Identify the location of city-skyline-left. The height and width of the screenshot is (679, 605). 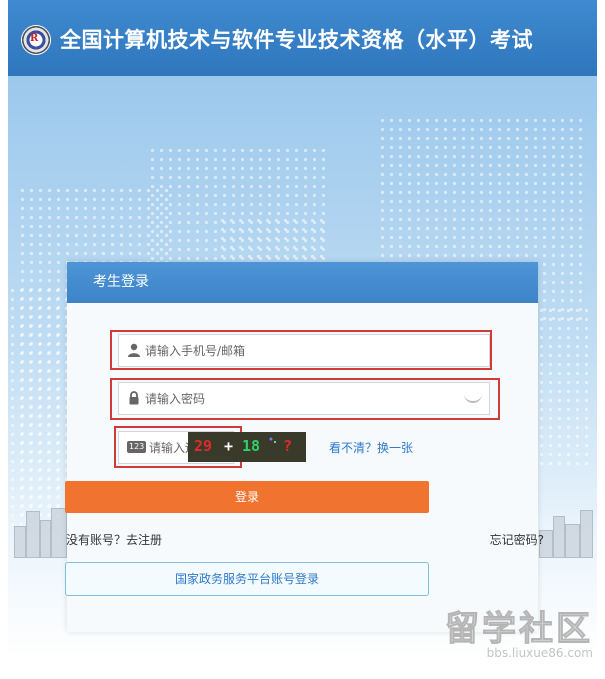
(42, 533).